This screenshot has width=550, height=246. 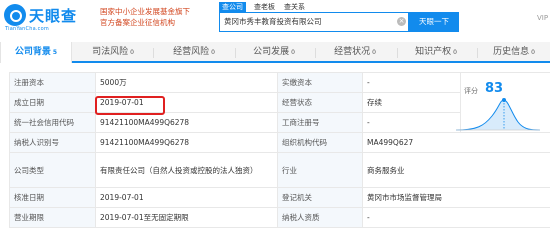 What do you see at coordinates (52, 217) in the screenshot?
I see `term-label: 营业期限` at bounding box center [52, 217].